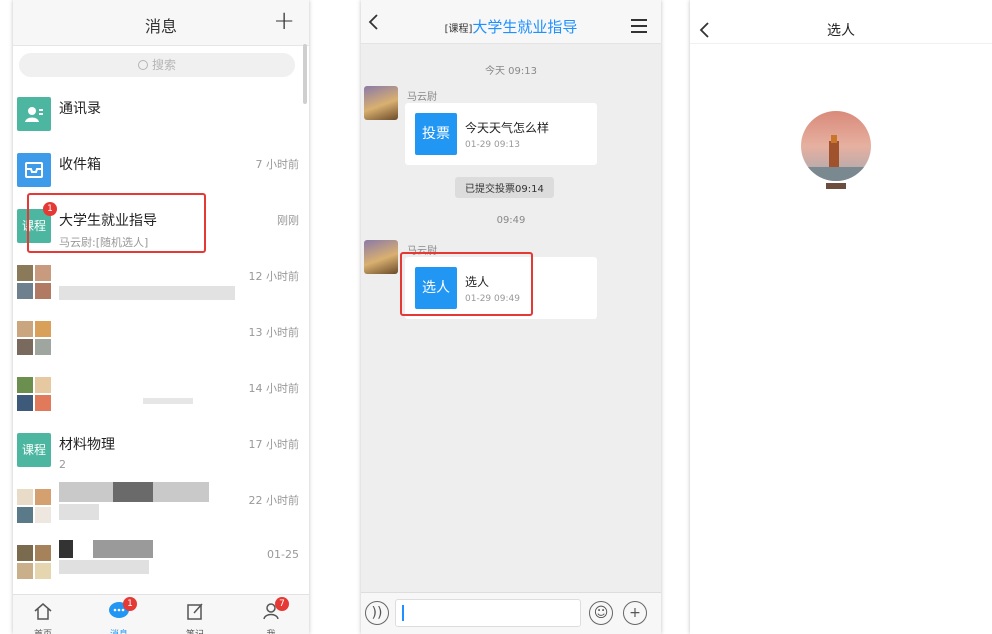 This screenshot has width=992, height=634. Describe the element at coordinates (274, 444) in the screenshot. I see `list-item-time: 17 小时前` at that location.